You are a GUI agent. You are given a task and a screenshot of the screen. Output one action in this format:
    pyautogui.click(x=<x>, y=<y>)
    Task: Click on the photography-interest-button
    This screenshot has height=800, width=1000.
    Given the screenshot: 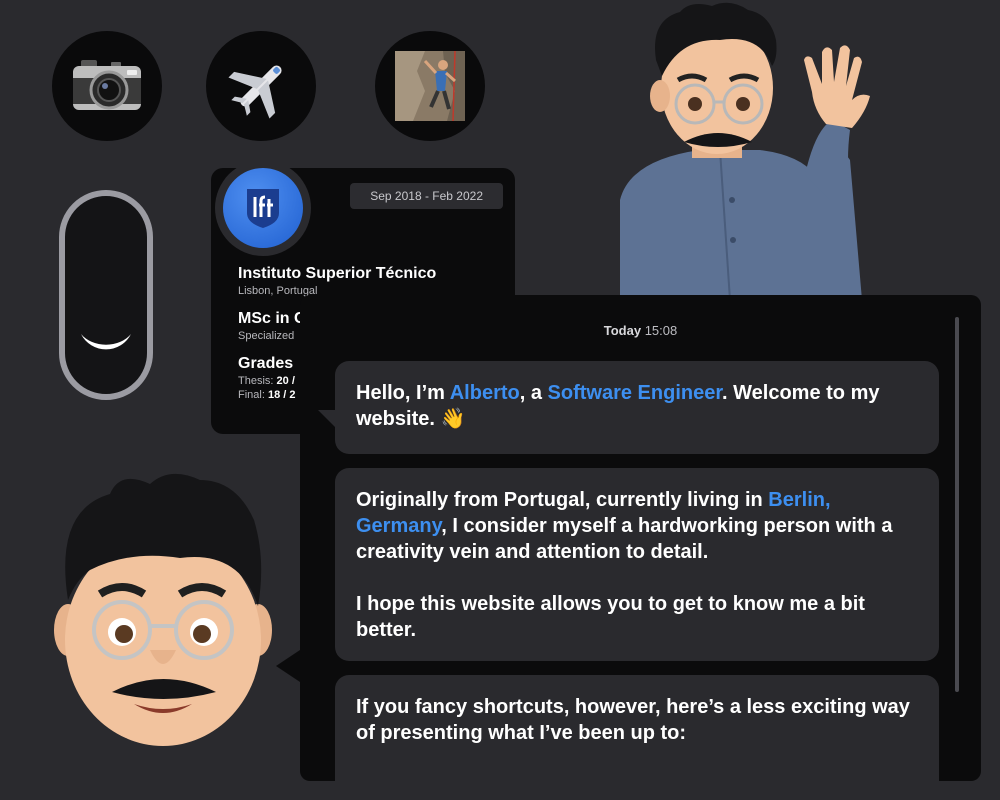 What is the action you would take?
    pyautogui.click(x=107, y=86)
    